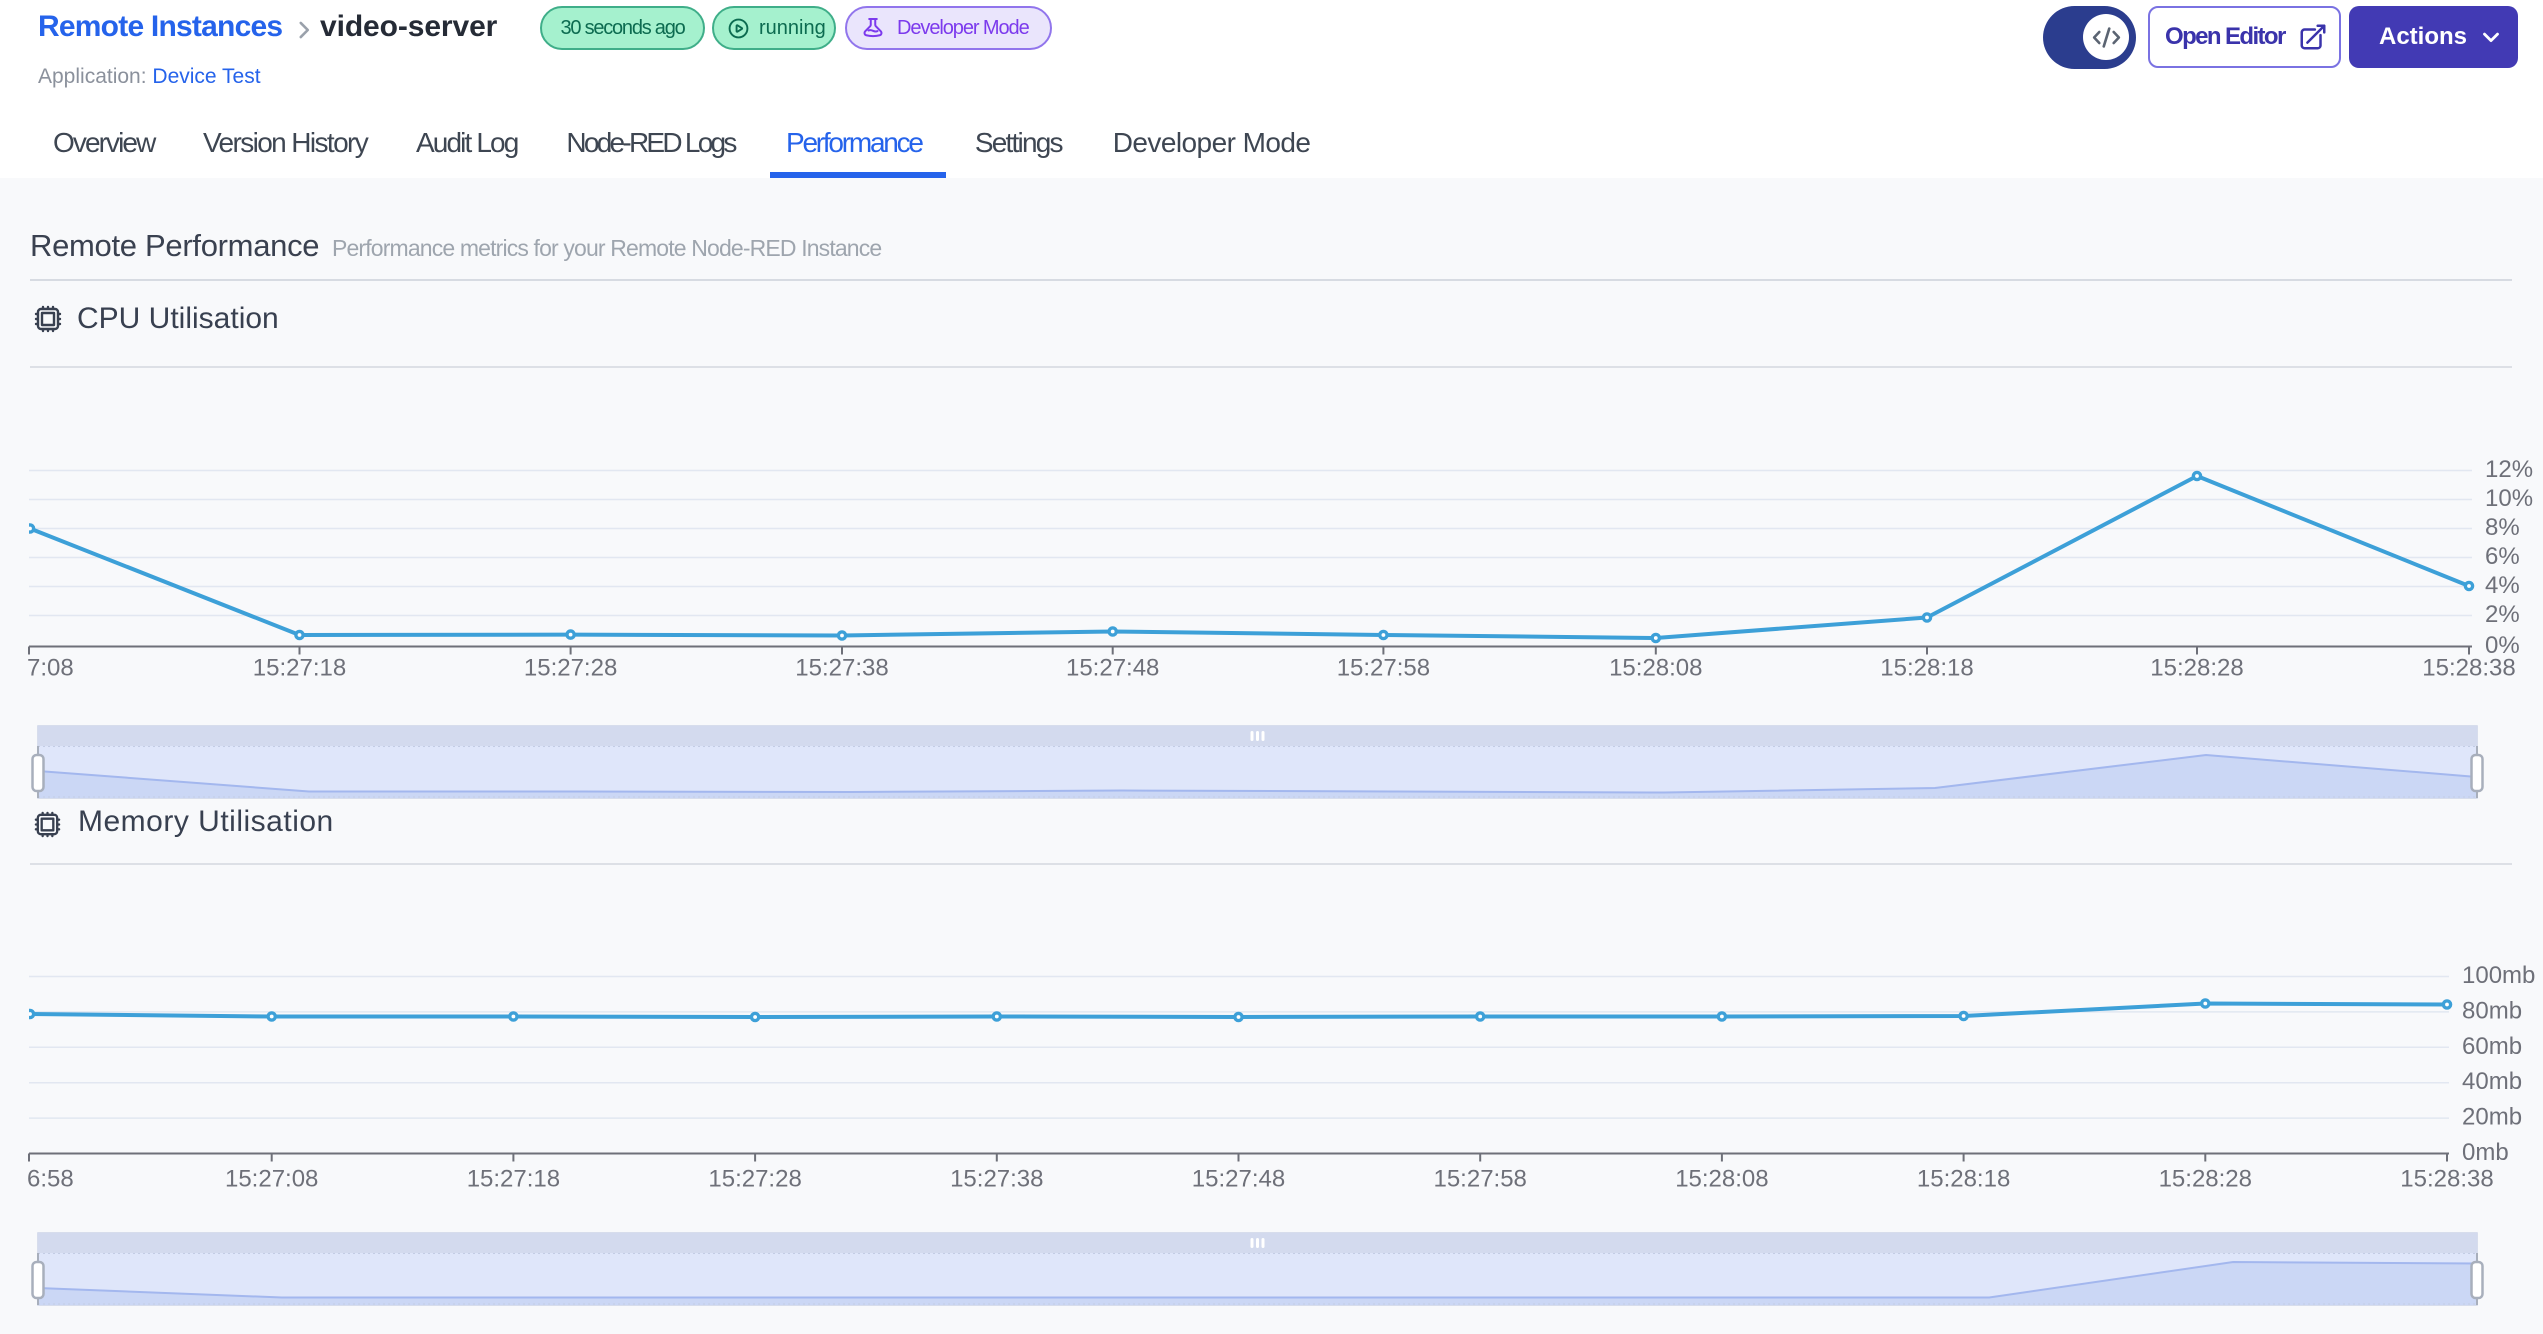 The width and height of the screenshot is (2543, 1334). What do you see at coordinates (2492, 1117) in the screenshot?
I see `svg-text: 20mb` at bounding box center [2492, 1117].